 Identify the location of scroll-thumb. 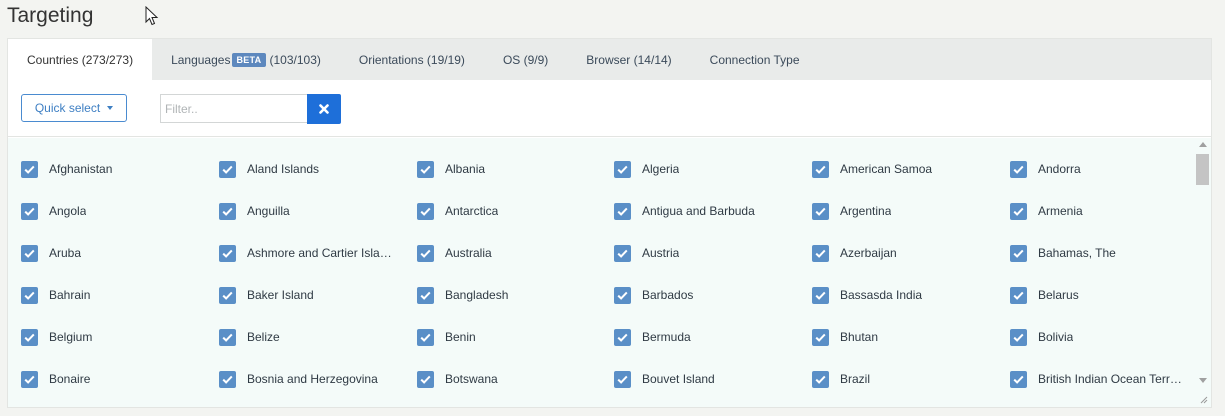
(1202, 169).